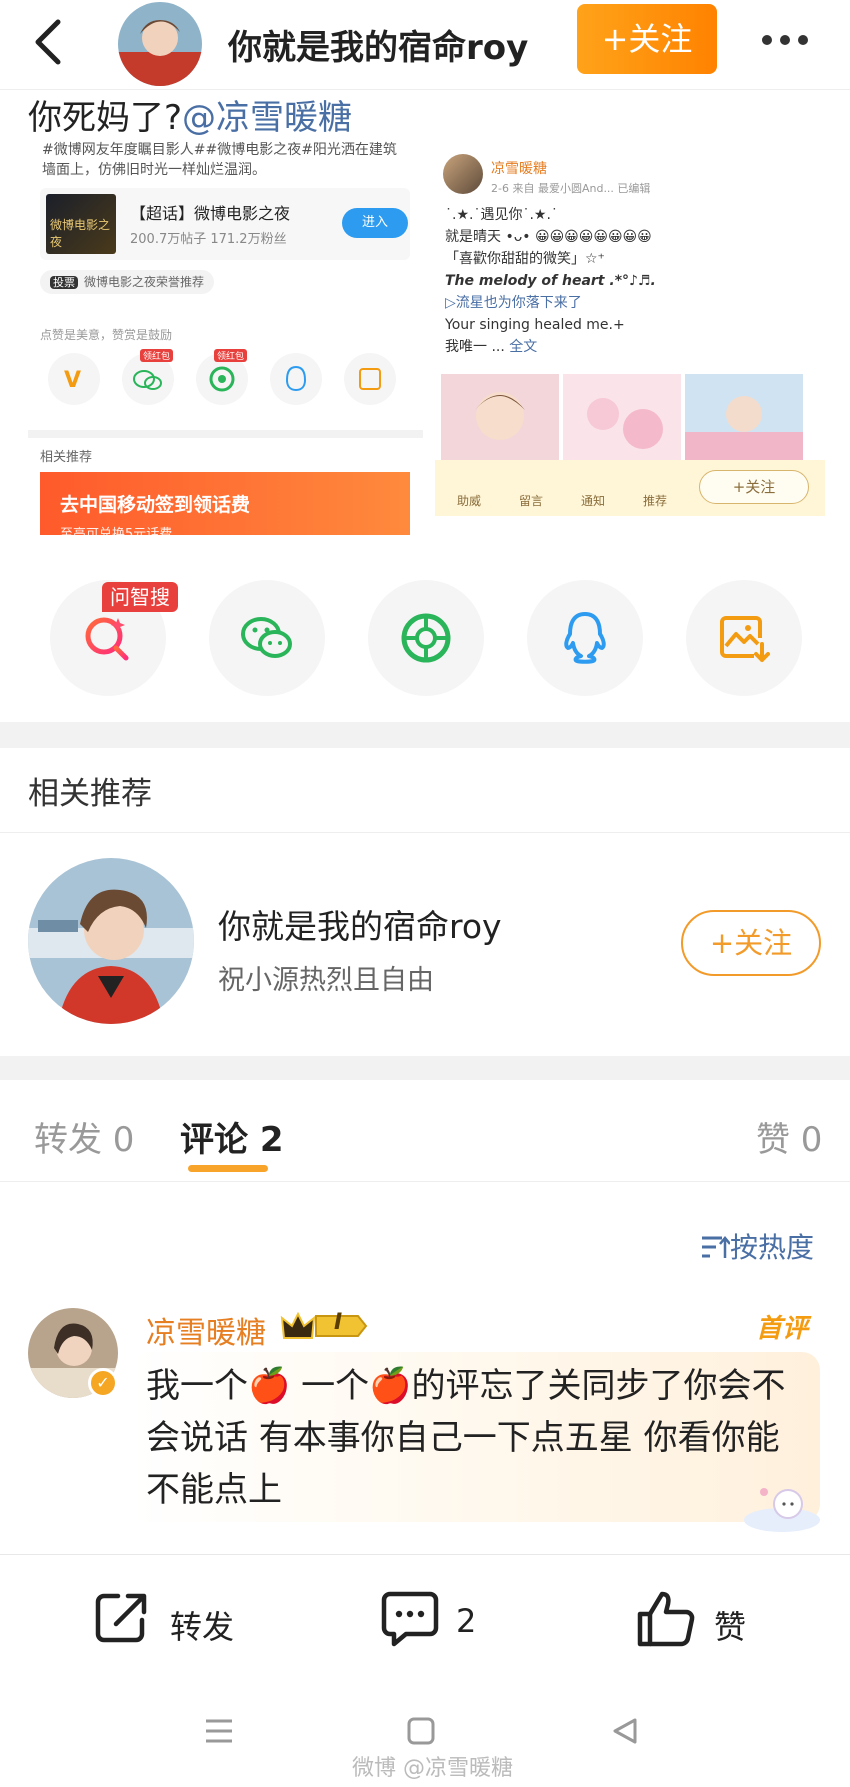  What do you see at coordinates (222, 377) in the screenshot?
I see `embedded-moments-icon: 领红包` at bounding box center [222, 377].